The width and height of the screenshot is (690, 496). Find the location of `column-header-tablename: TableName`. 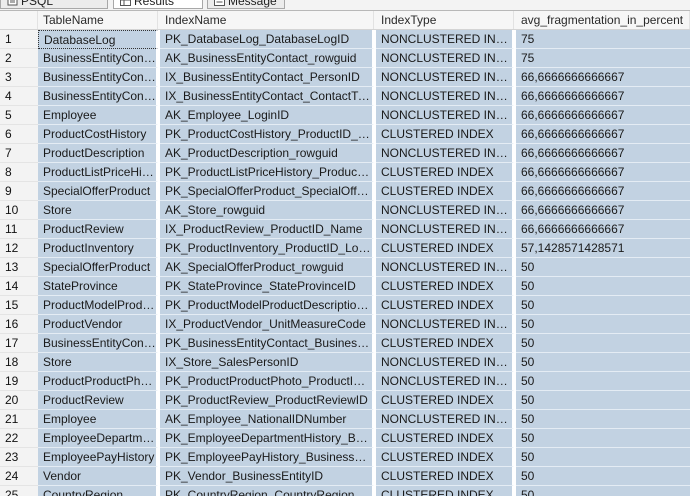

column-header-tablename: TableName is located at coordinates (98, 20).